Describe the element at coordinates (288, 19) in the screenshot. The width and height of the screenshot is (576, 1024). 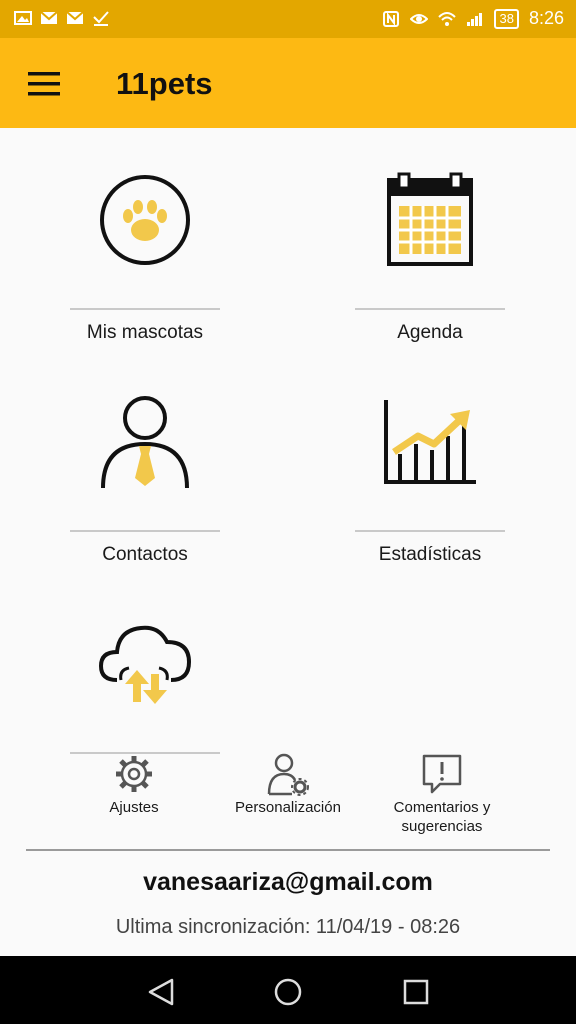
I see `status-bar: 38 8:26` at that location.